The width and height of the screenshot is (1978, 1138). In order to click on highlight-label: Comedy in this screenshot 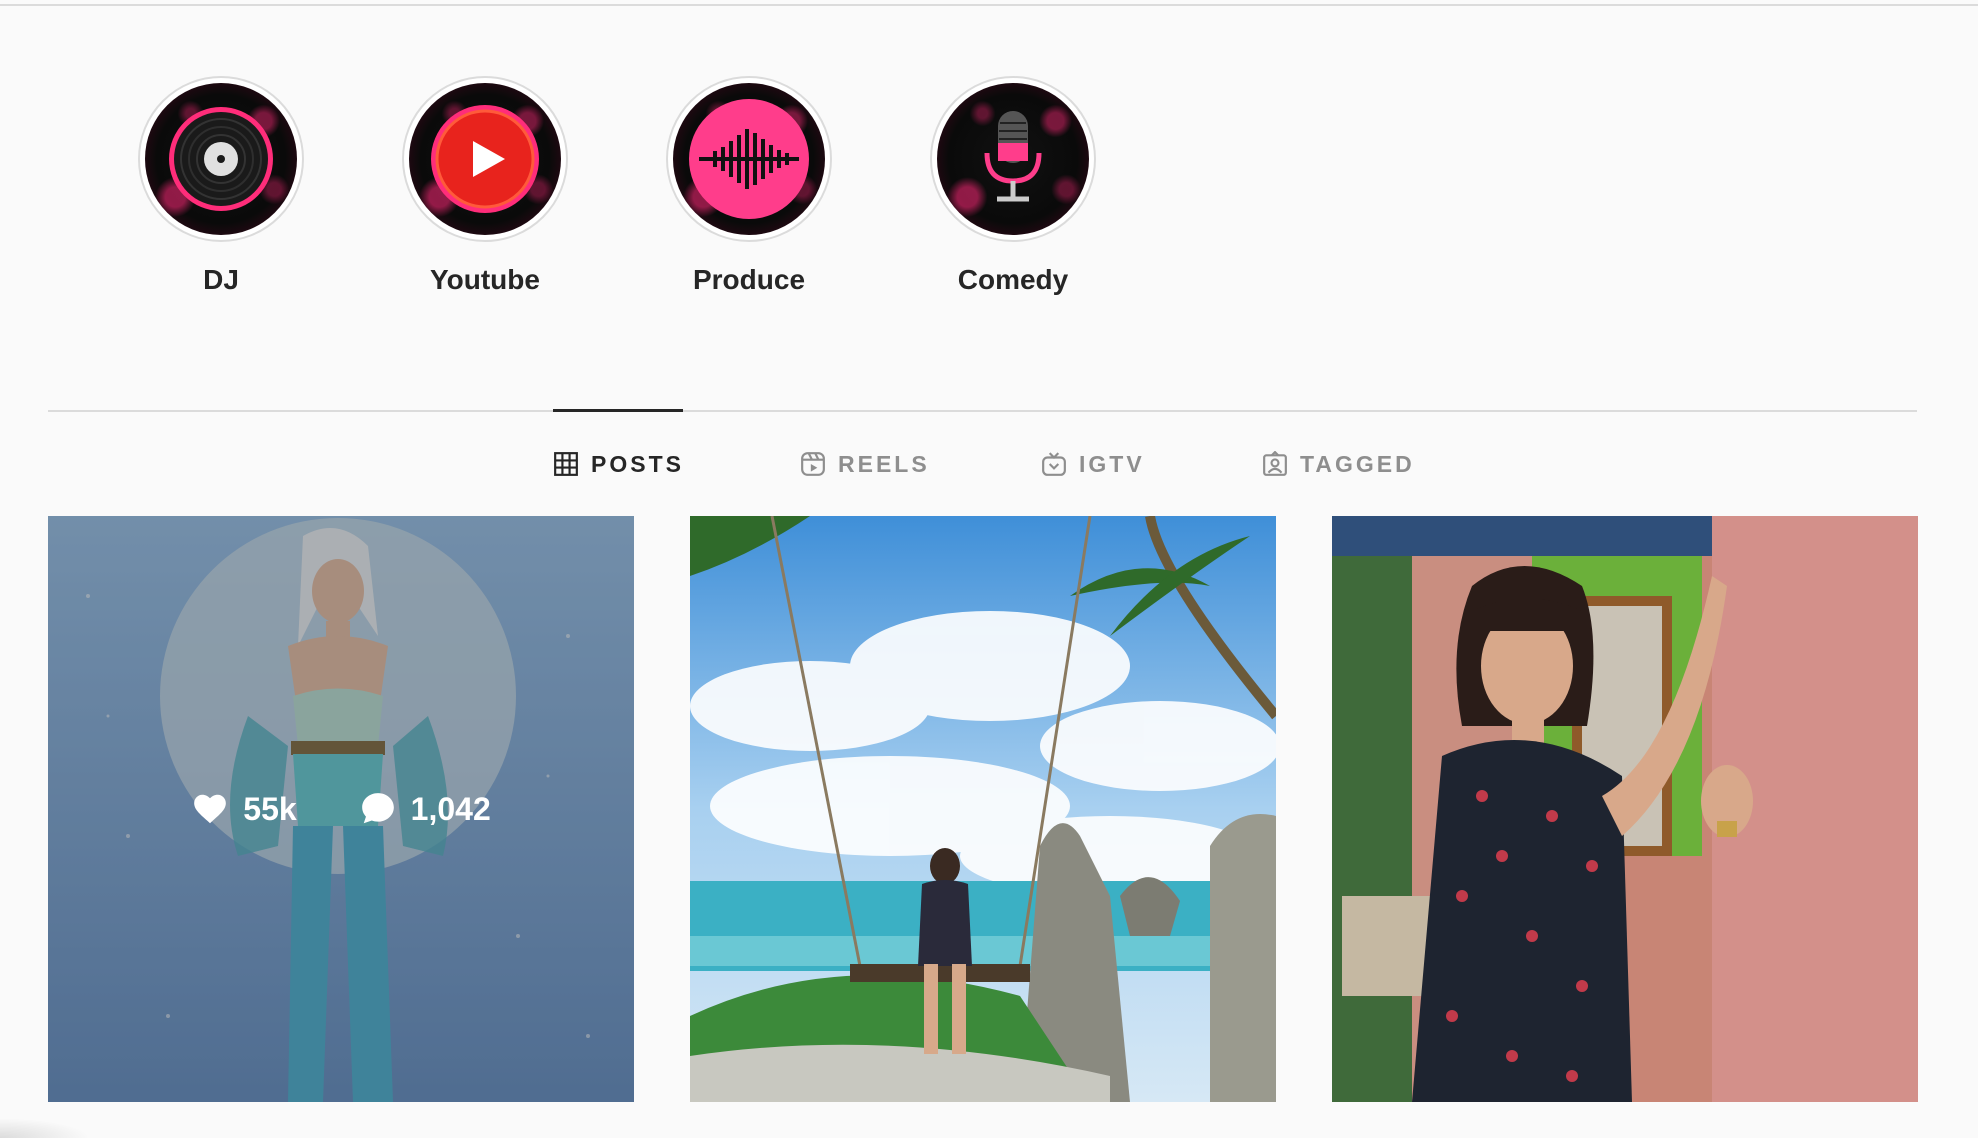, I will do `click(1013, 279)`.